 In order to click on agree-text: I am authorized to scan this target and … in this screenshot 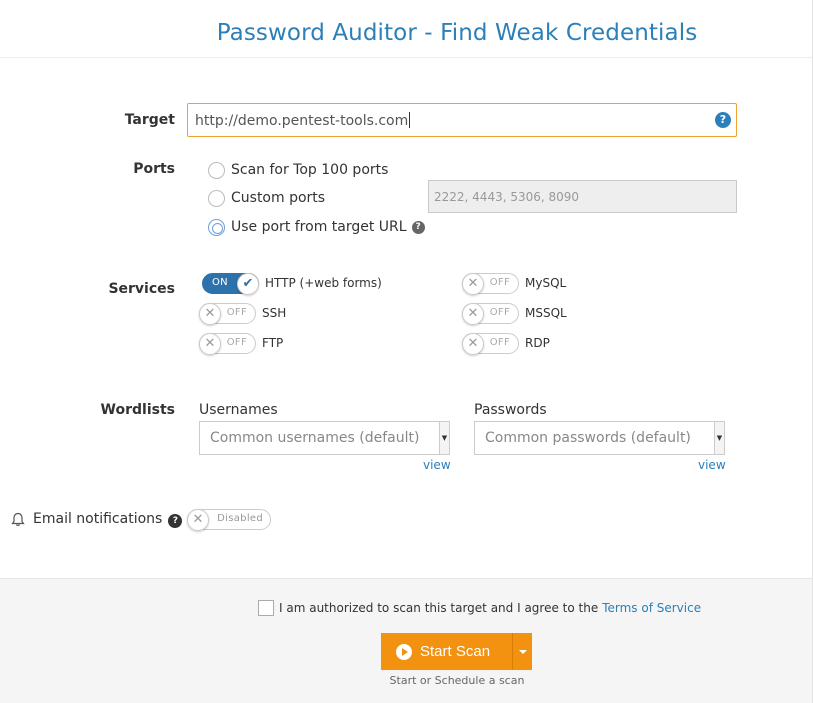, I will do `click(439, 608)`.